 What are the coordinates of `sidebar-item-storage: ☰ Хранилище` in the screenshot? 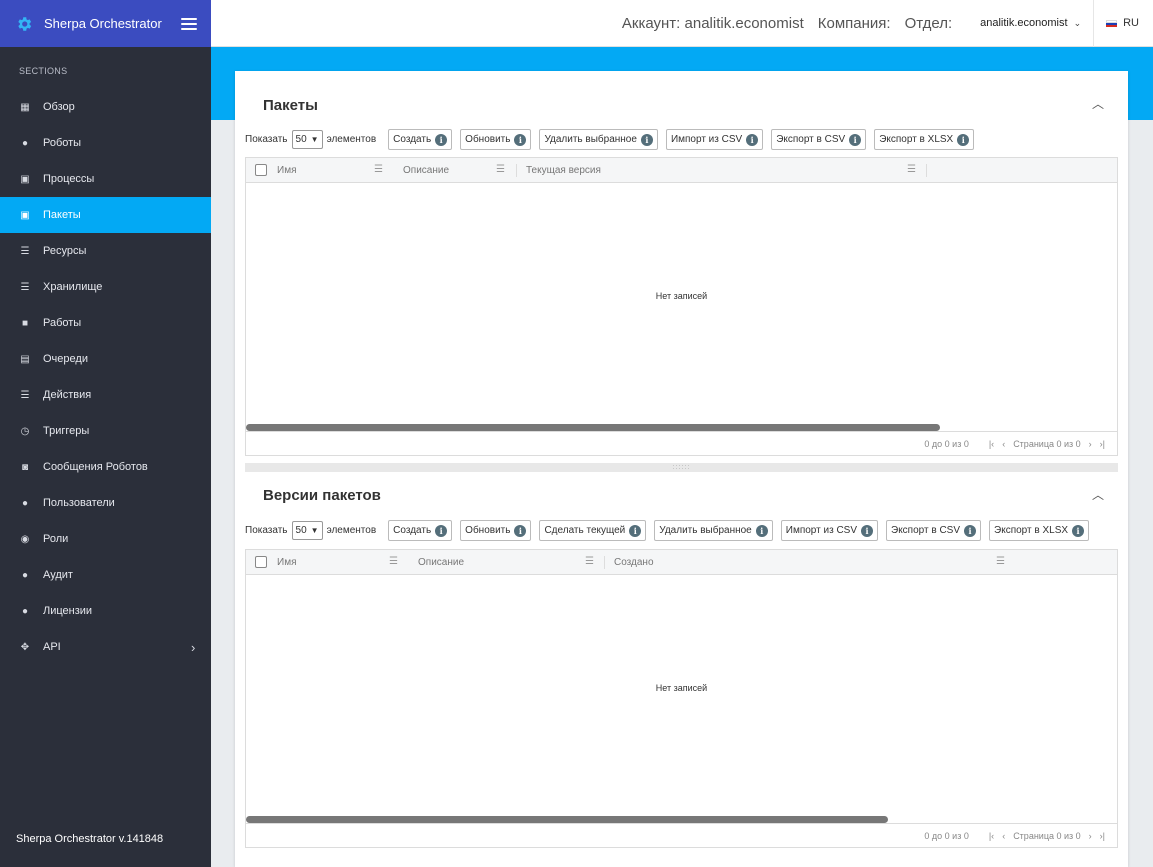 It's located at (105, 287).